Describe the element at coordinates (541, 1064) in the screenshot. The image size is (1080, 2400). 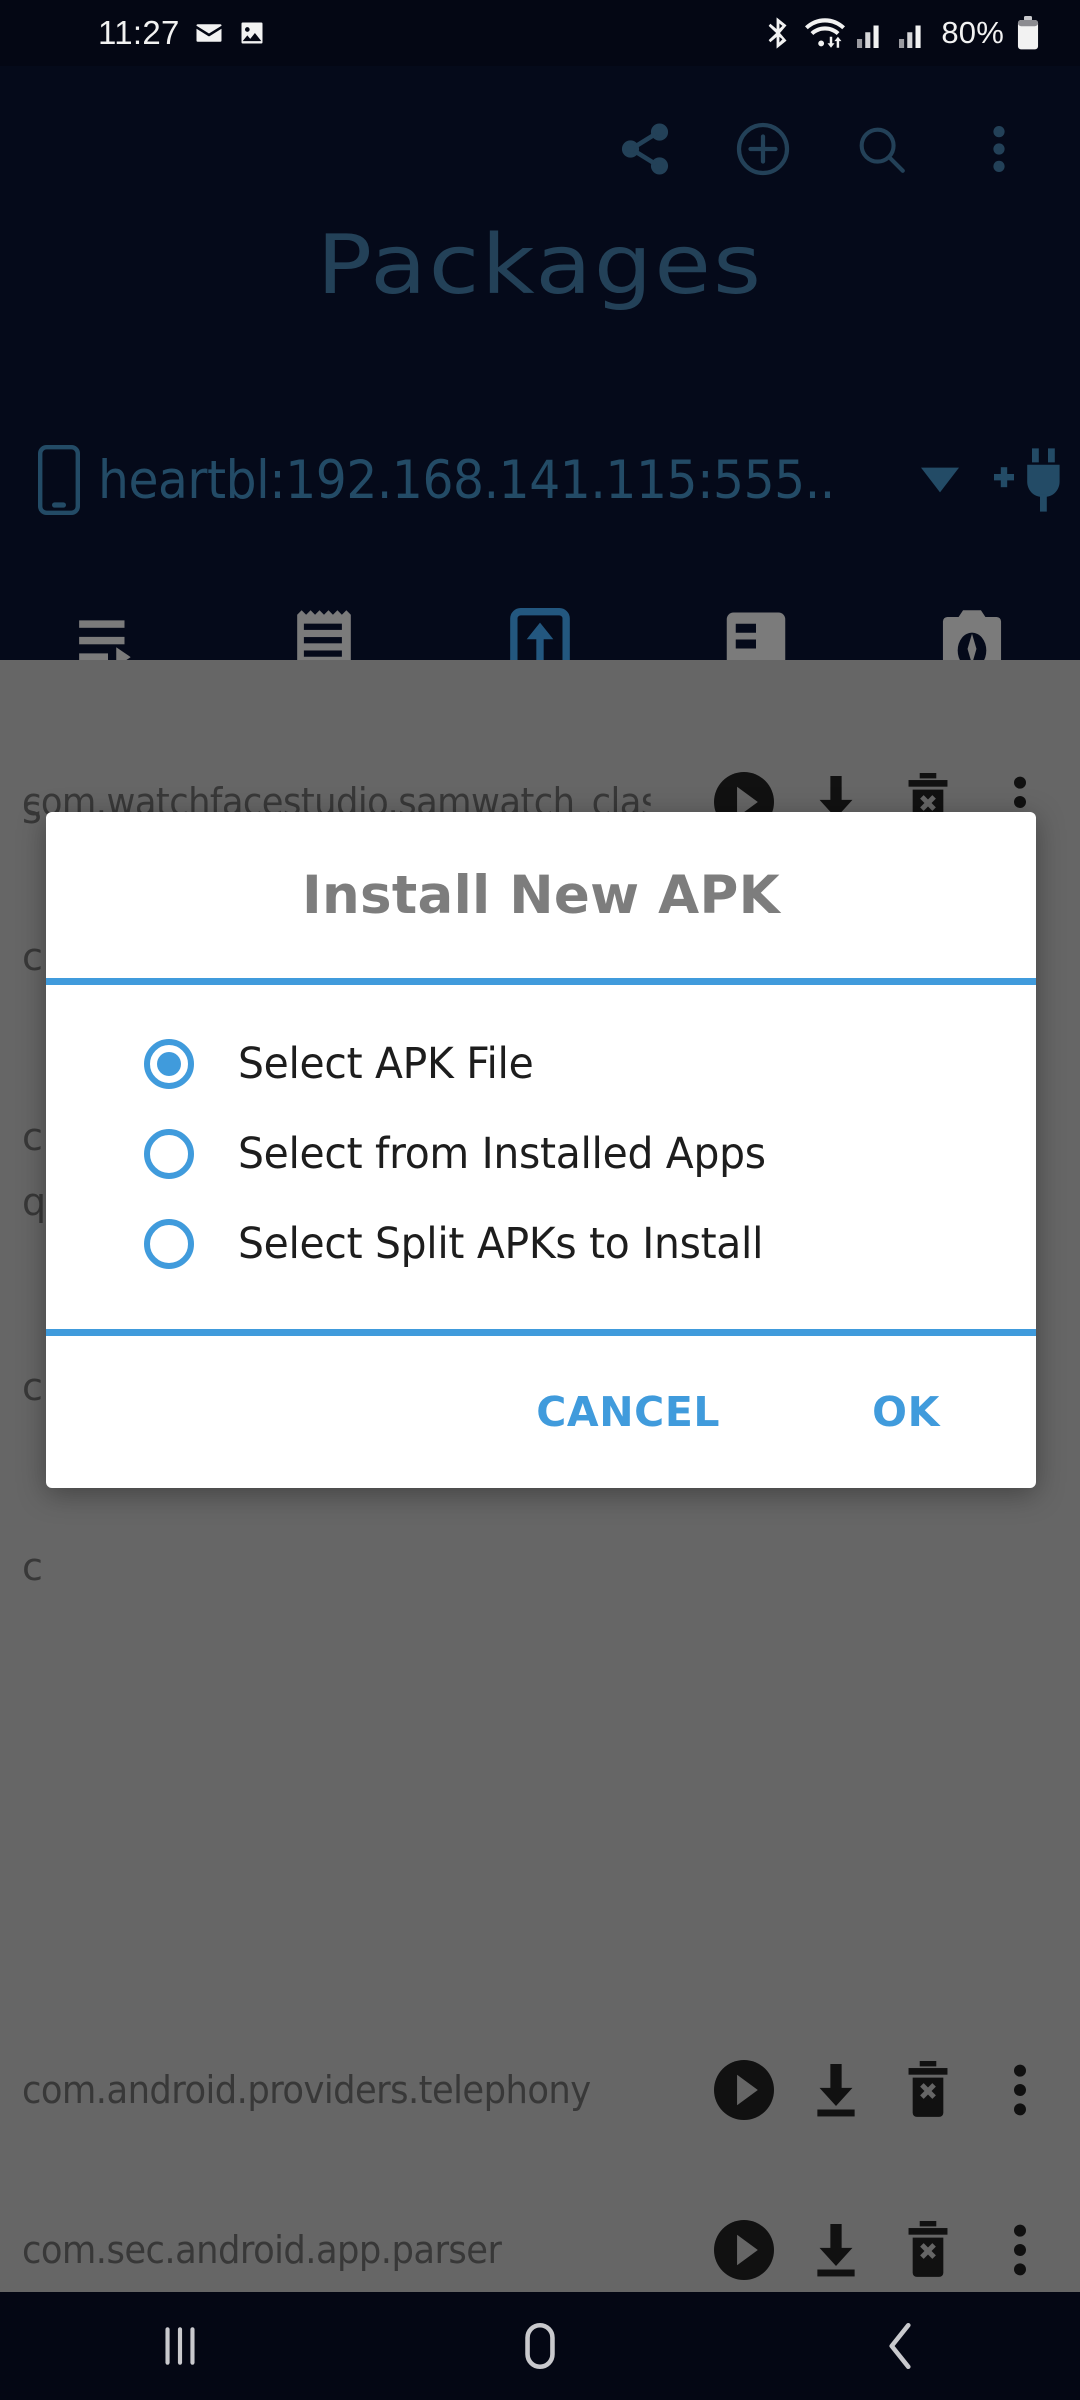
I see `radio-option-select-apk-file: Select APK File` at that location.